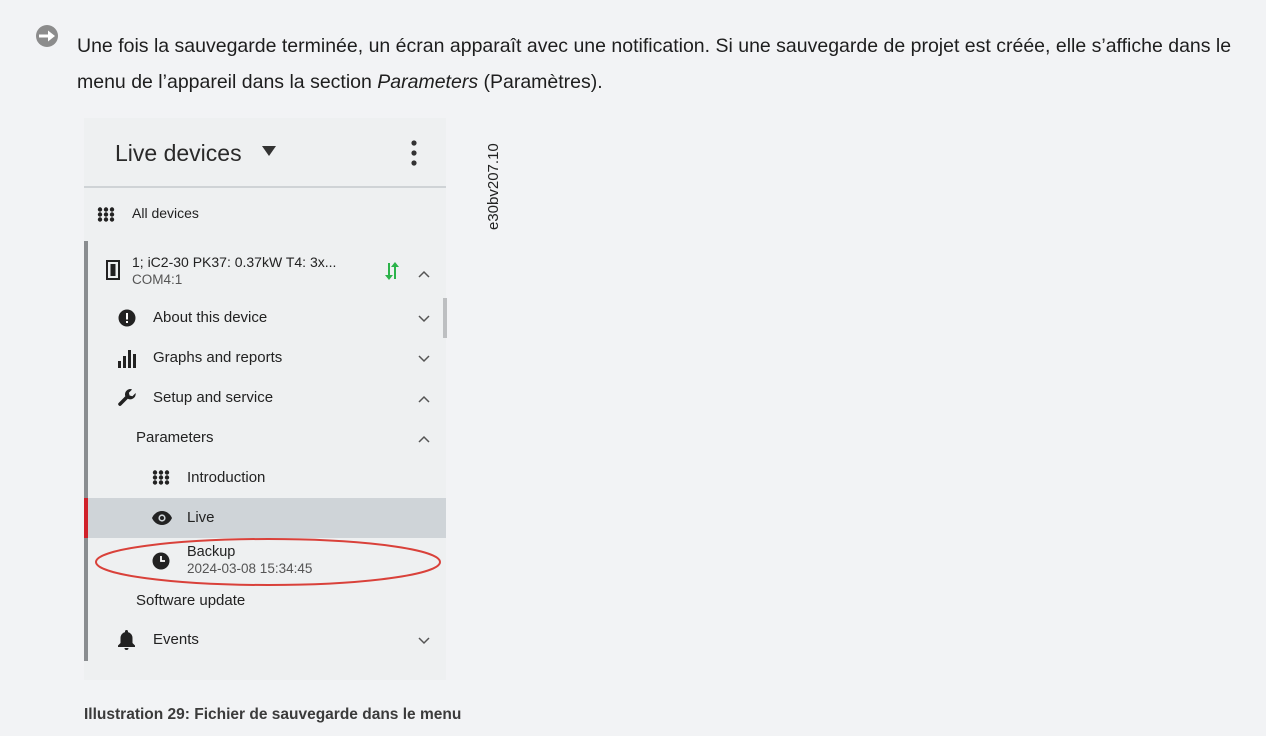 The height and width of the screenshot is (736, 1266). Describe the element at coordinates (176, 639) in the screenshot. I see `menu-label-events: Events` at that location.